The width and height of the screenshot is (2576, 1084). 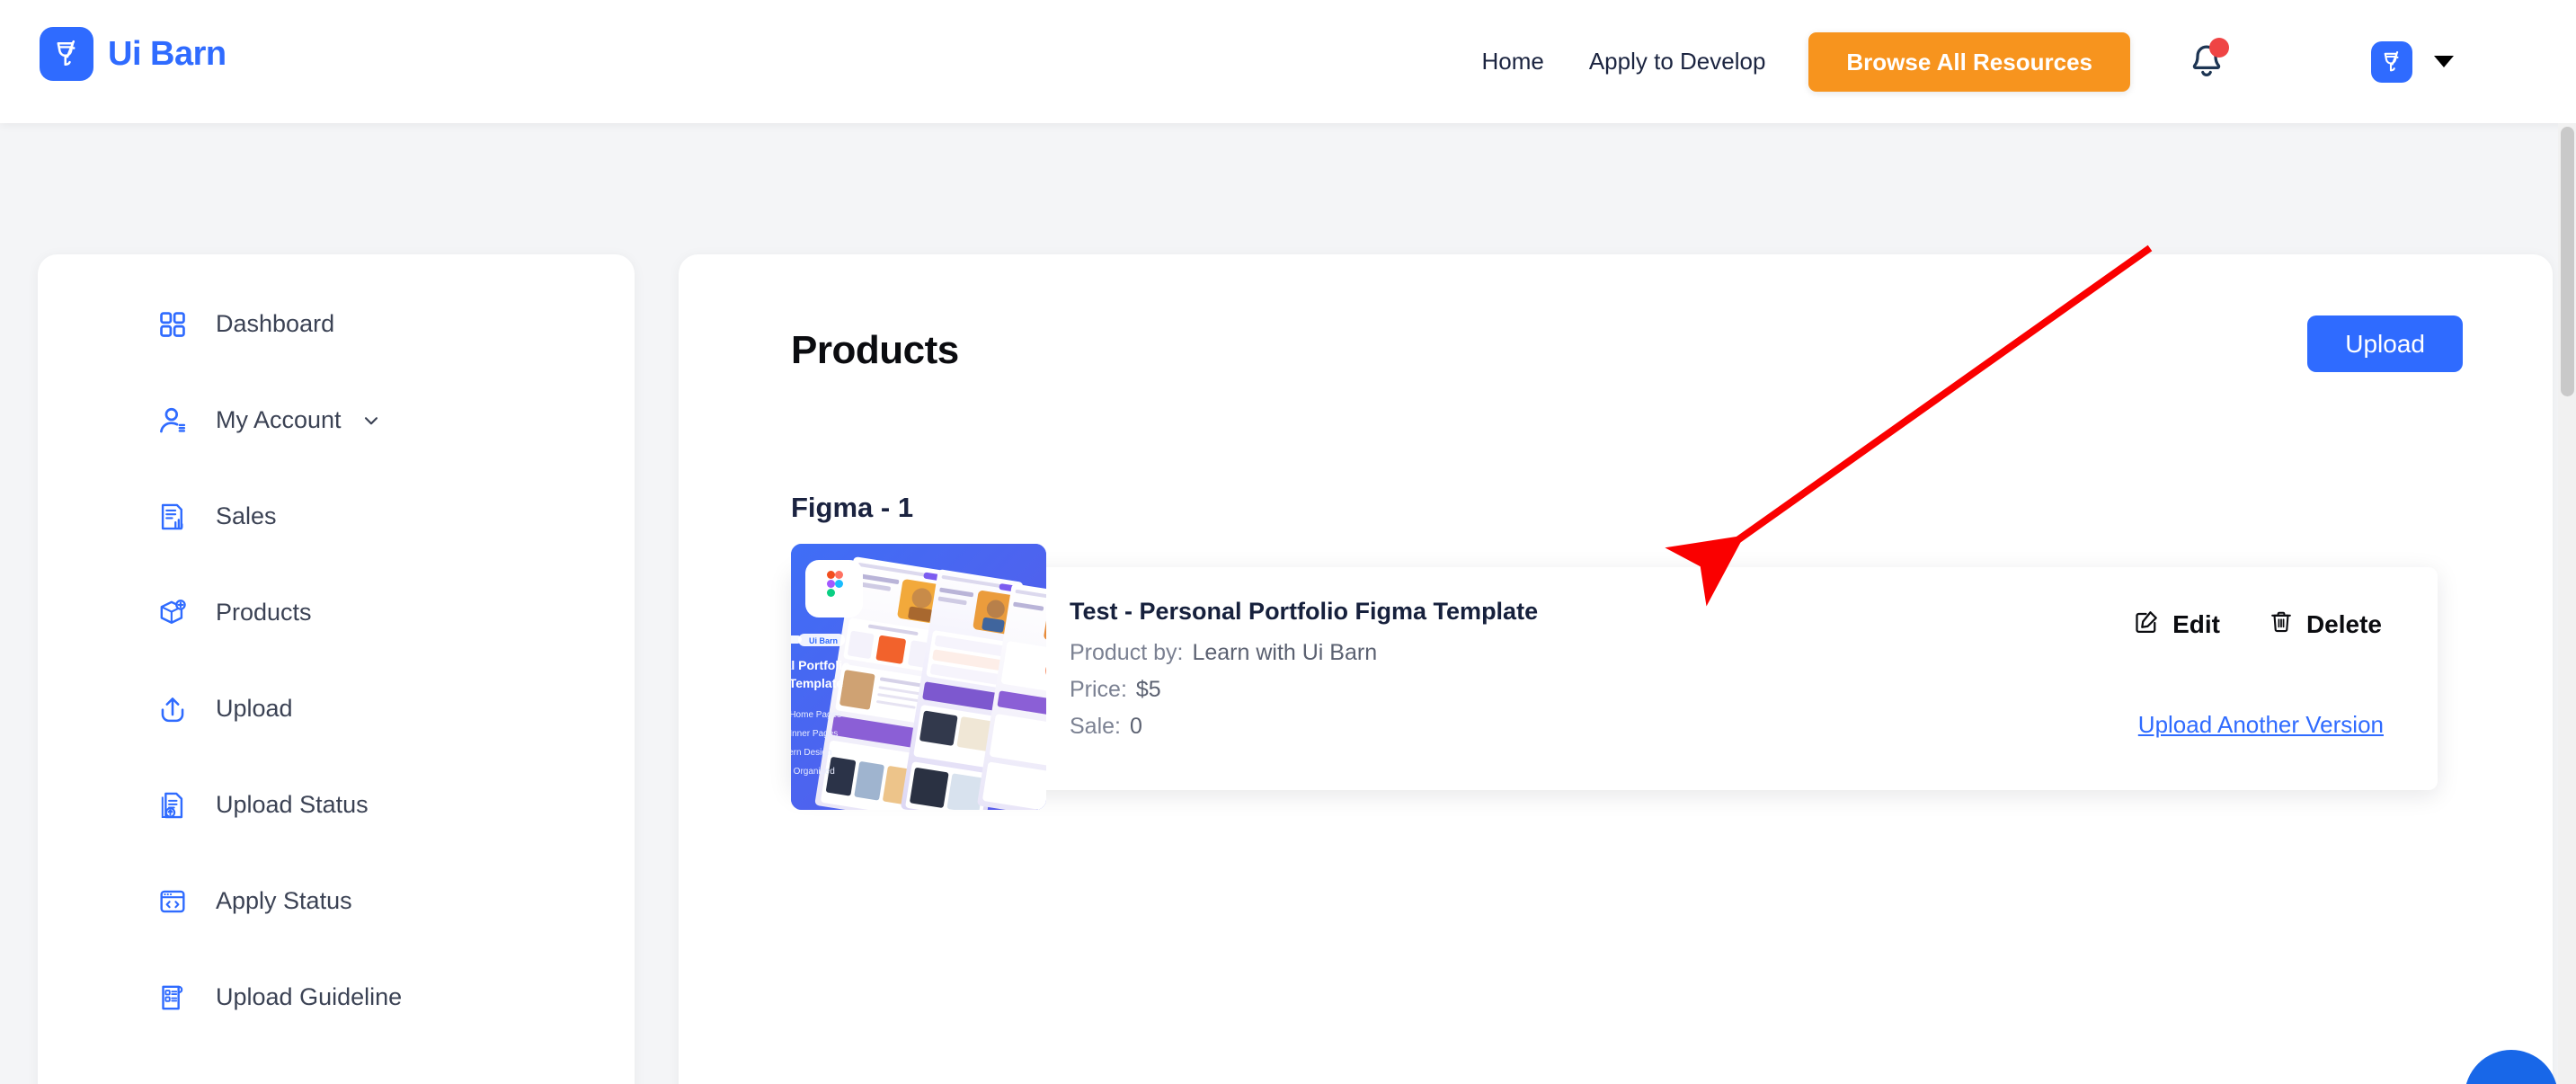 I want to click on code-window-icon, so click(x=173, y=902).